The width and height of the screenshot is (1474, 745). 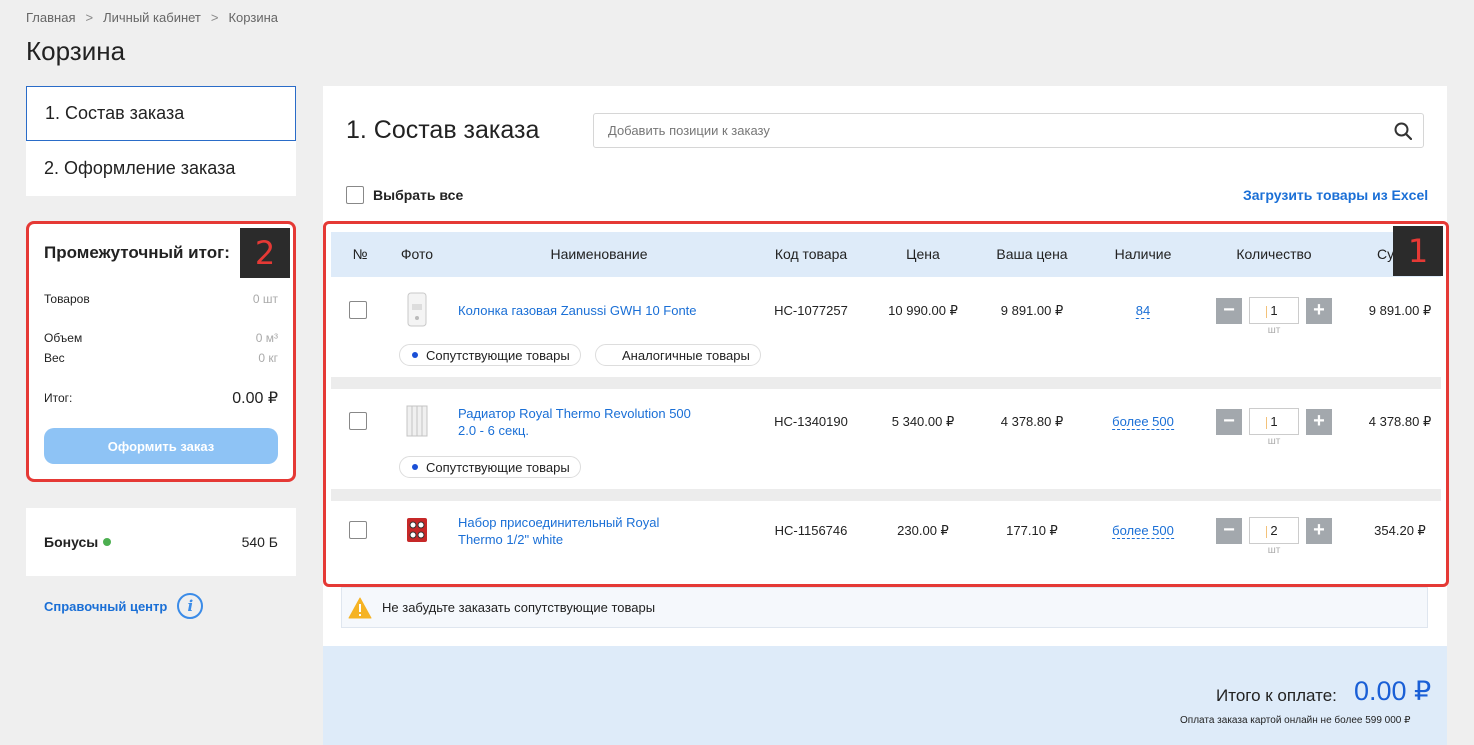 I want to click on breadcrumb: Главная > Личный кабинет > Корзина, so click(x=152, y=17).